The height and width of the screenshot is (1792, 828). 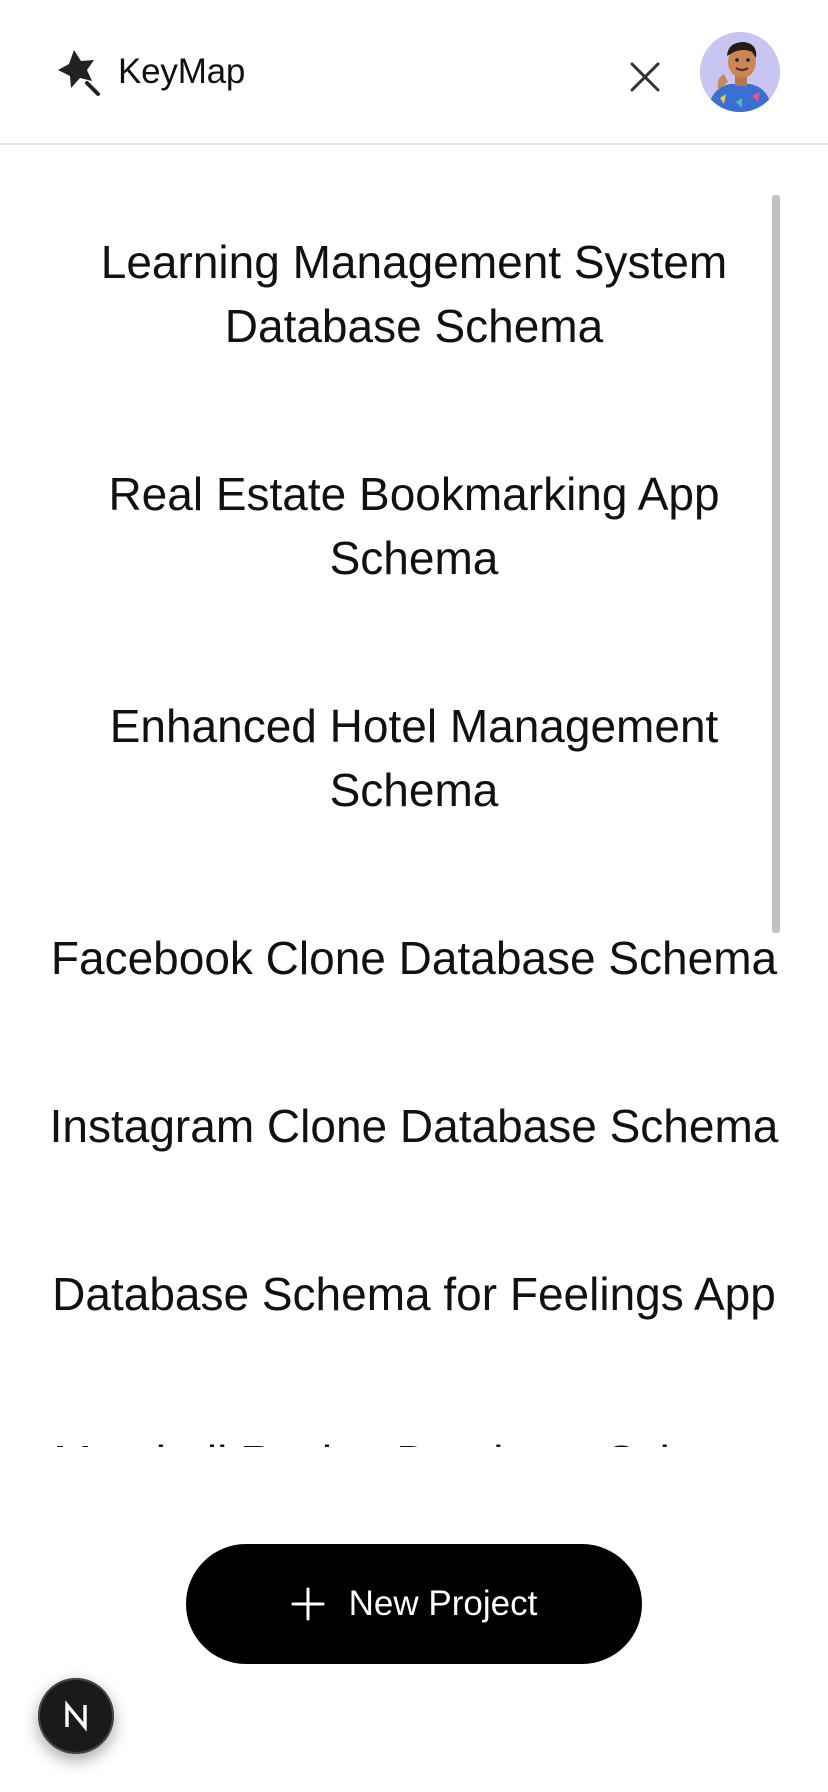 I want to click on project-title: Enhanced Hotel Management Schema, so click(x=414, y=758).